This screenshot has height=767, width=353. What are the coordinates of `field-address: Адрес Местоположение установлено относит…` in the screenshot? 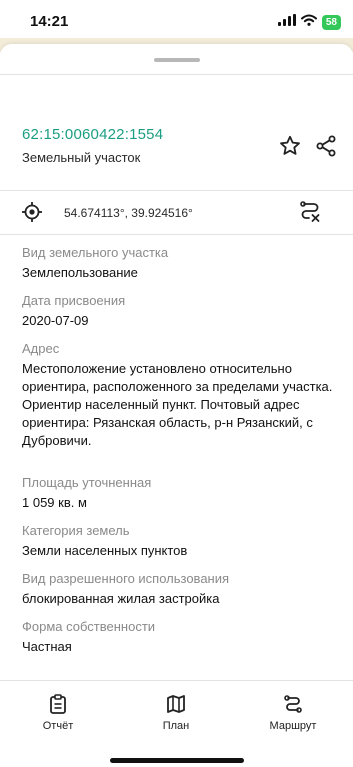 It's located at (180, 395).